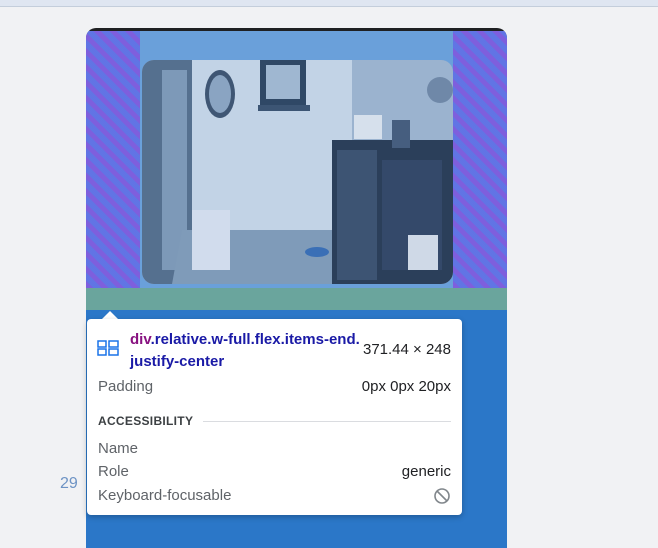 The image size is (658, 548). I want to click on browser-top-bar, so click(329, 3).